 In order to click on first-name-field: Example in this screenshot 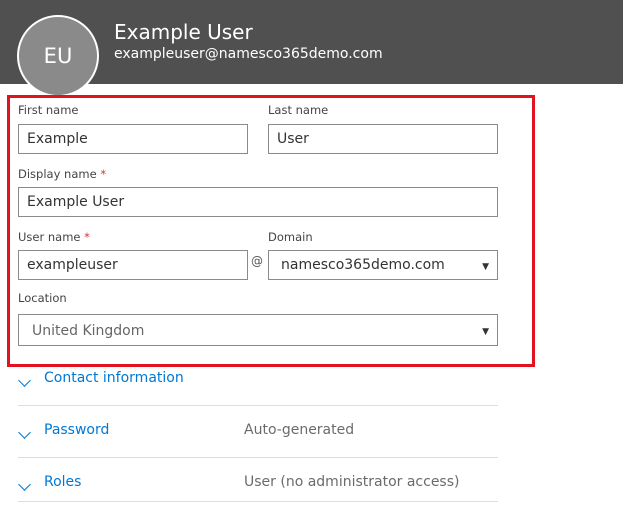, I will do `click(133, 139)`.